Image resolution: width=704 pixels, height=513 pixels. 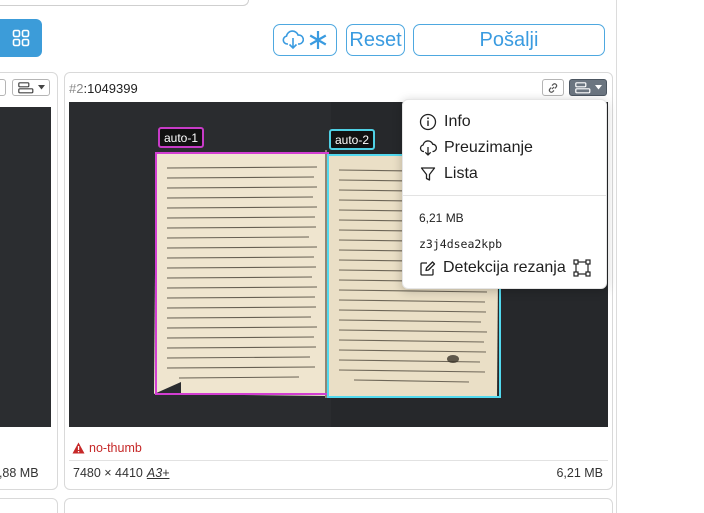 What do you see at coordinates (457, 121) in the screenshot?
I see `menu-item-info-label: Info` at bounding box center [457, 121].